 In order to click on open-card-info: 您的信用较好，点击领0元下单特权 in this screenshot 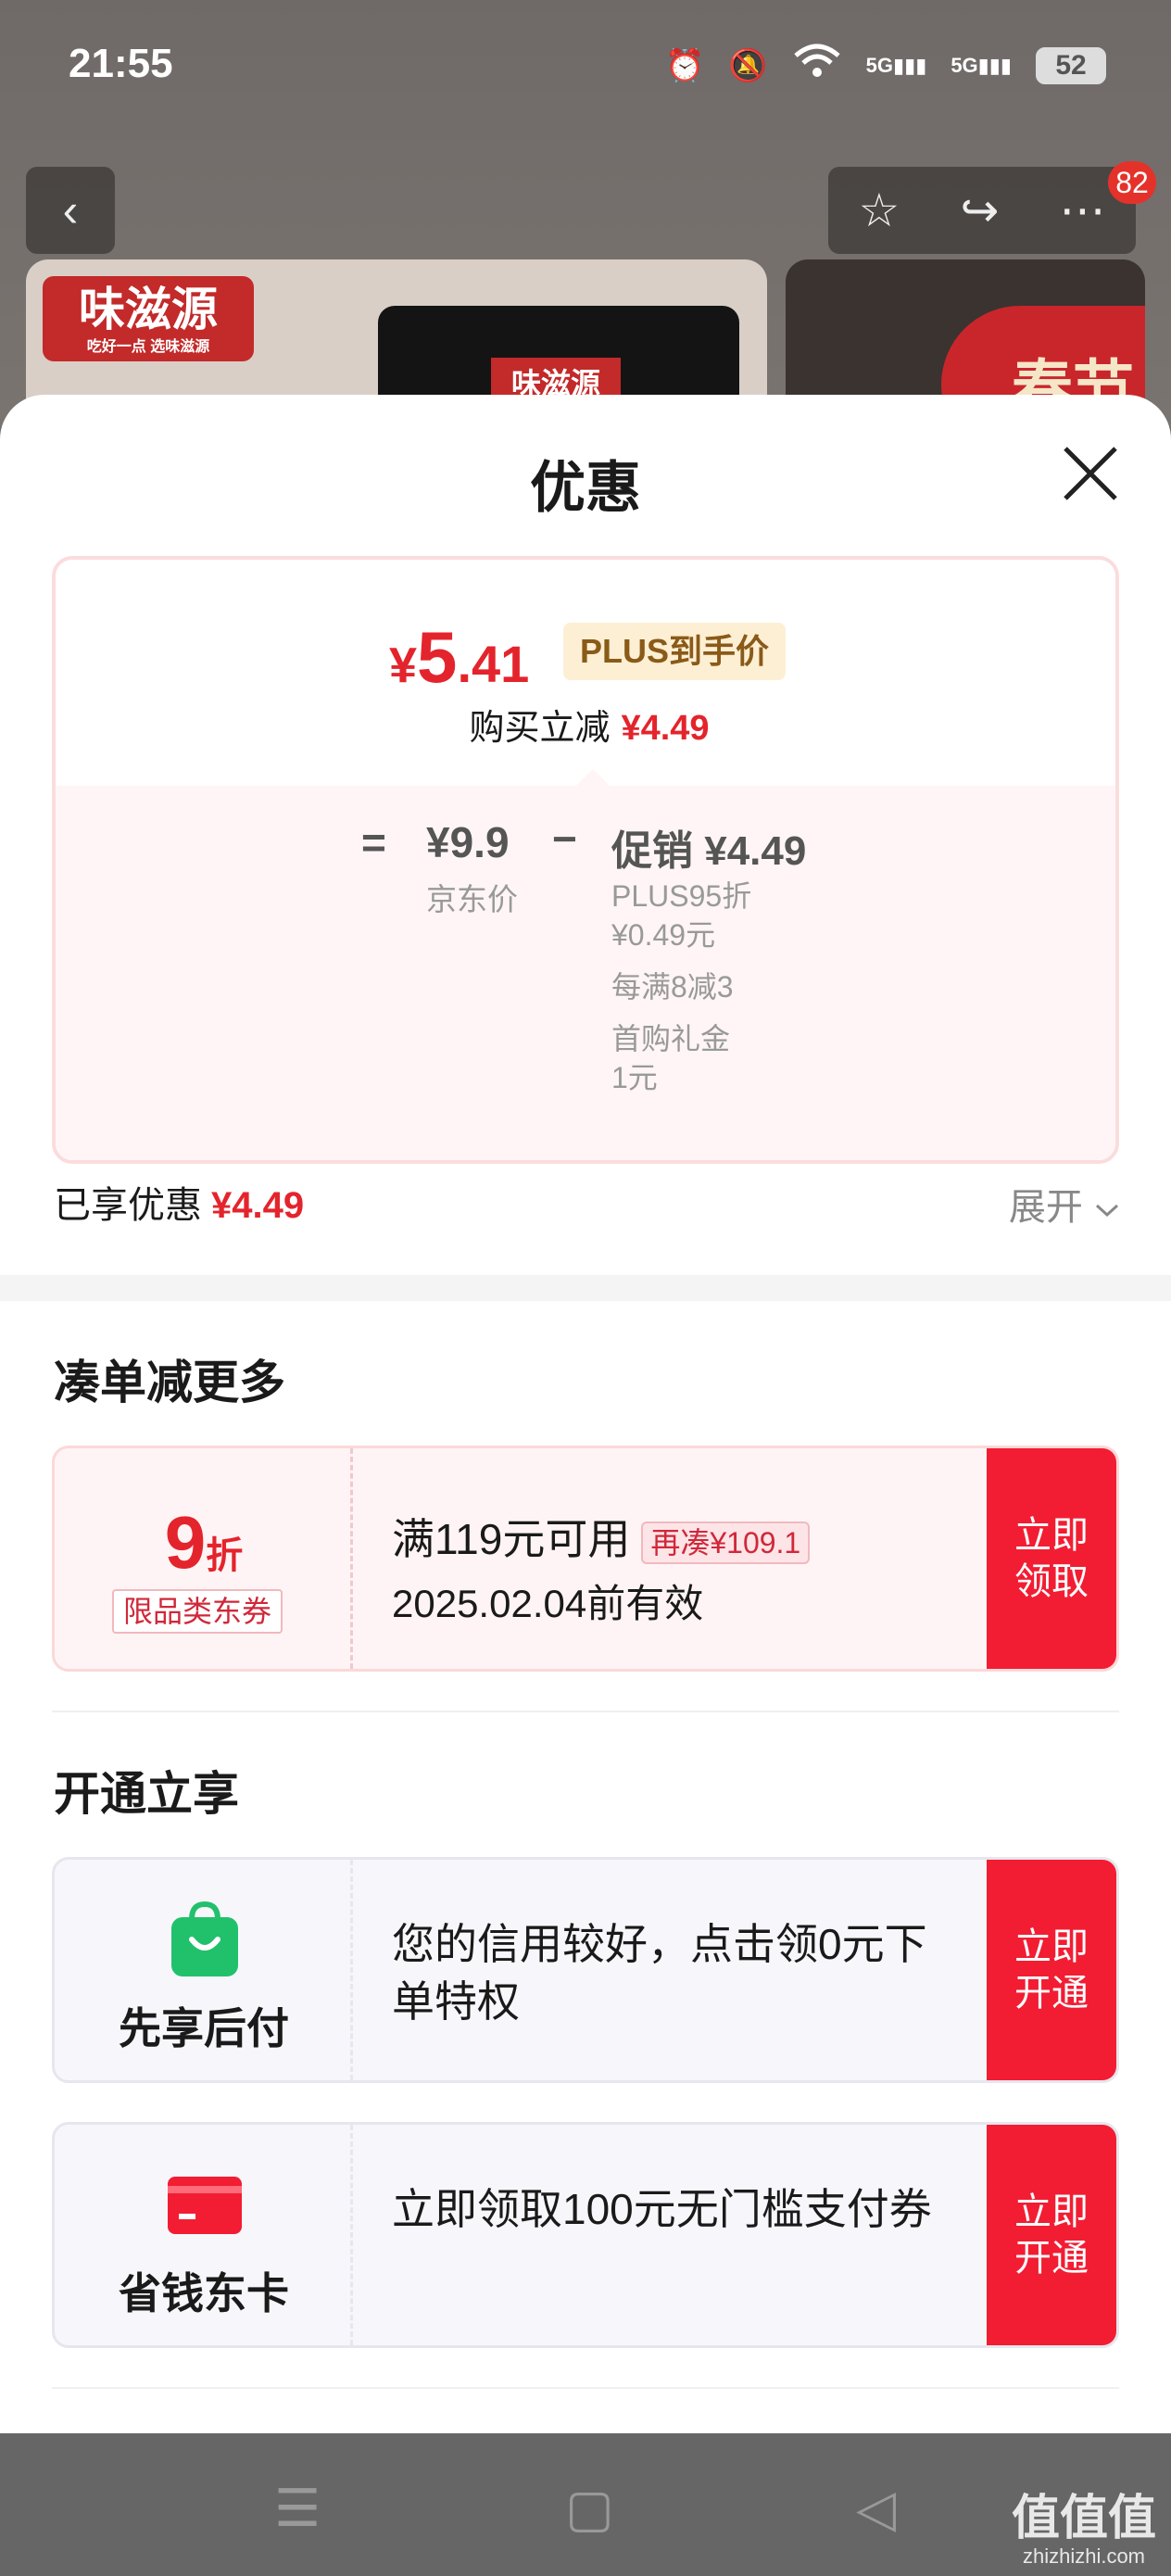, I will do `click(670, 1970)`.